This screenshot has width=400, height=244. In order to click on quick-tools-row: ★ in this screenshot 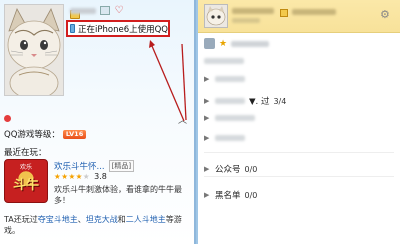, I will do `click(237, 43)`.